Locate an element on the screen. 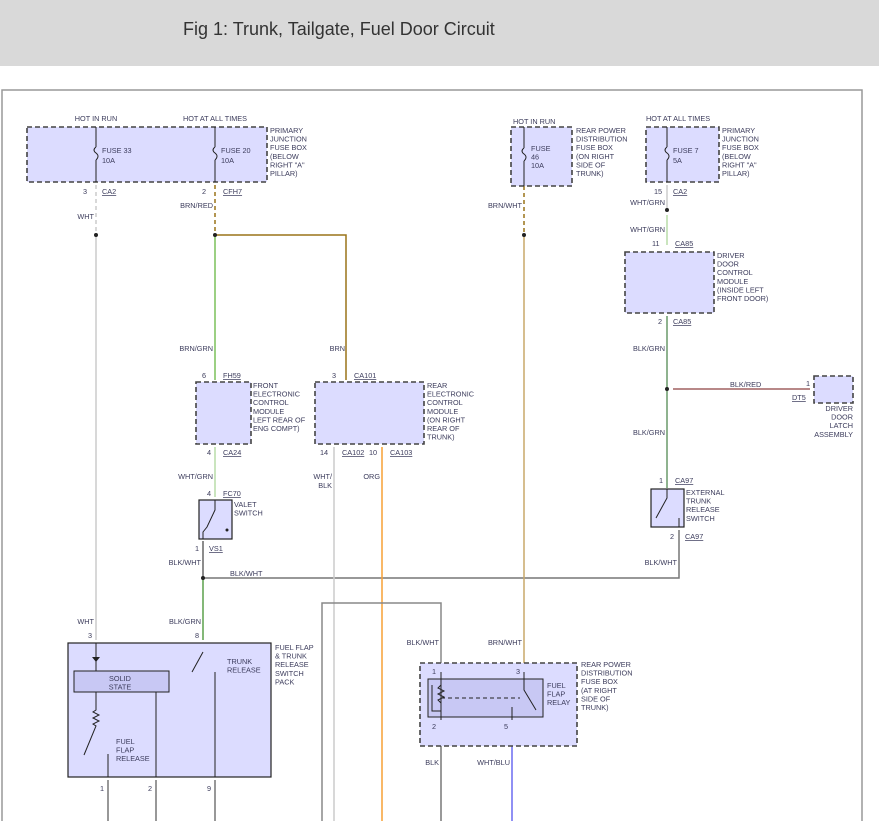 The image size is (879, 821). diagram-label: VS1 is located at coordinates (216, 548).